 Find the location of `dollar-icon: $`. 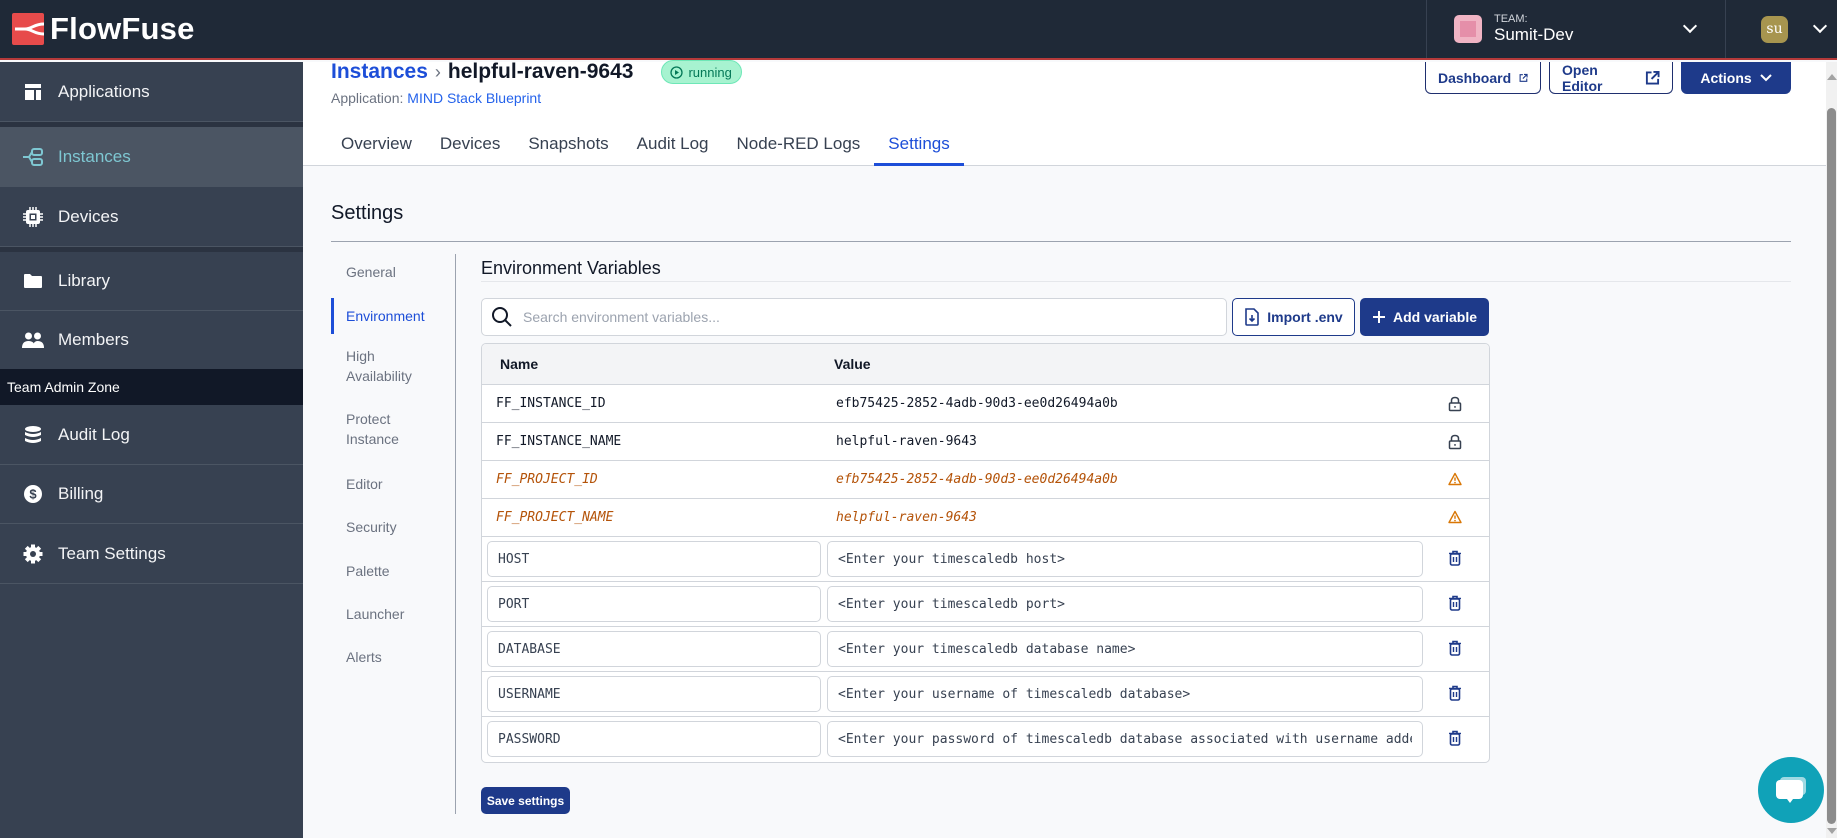

dollar-icon: $ is located at coordinates (33, 494).